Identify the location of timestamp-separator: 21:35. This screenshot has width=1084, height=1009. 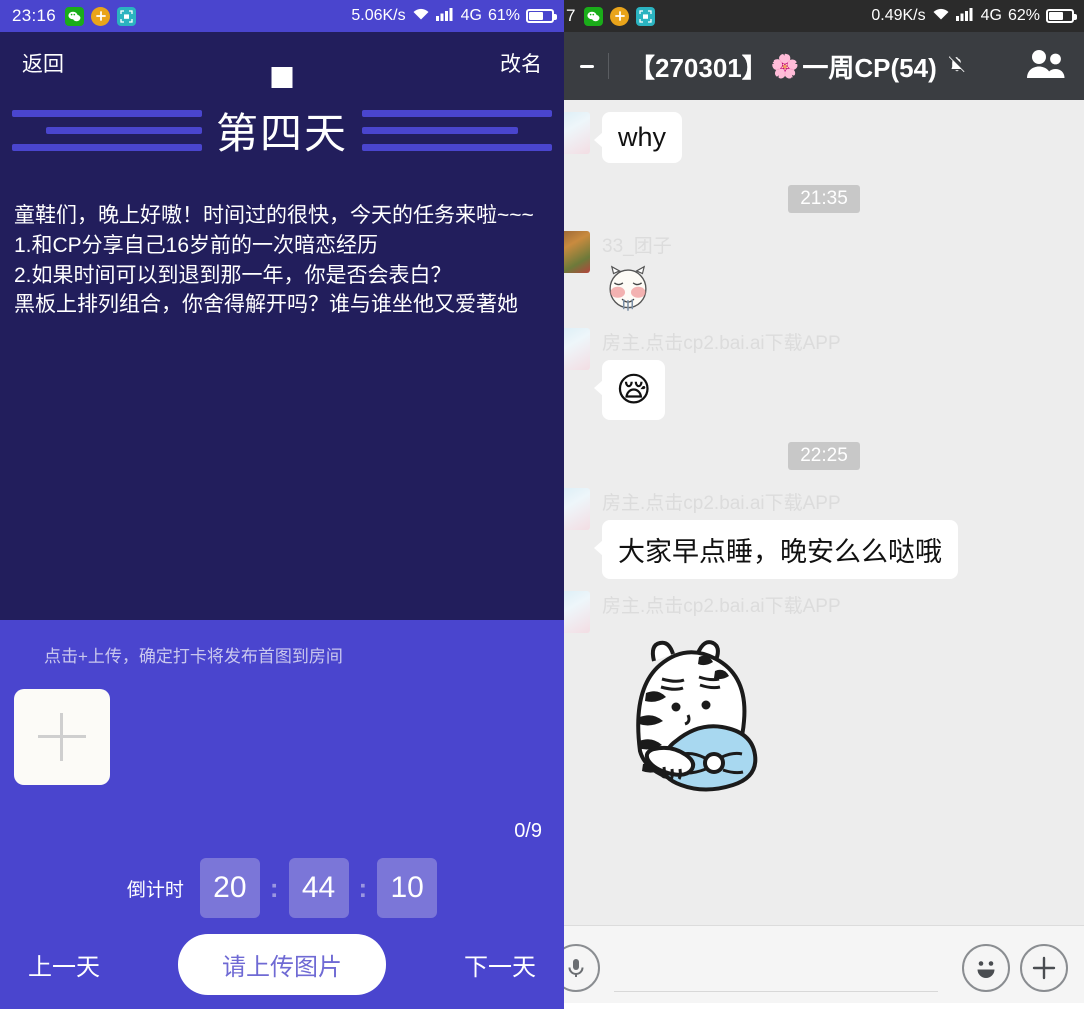
(824, 191).